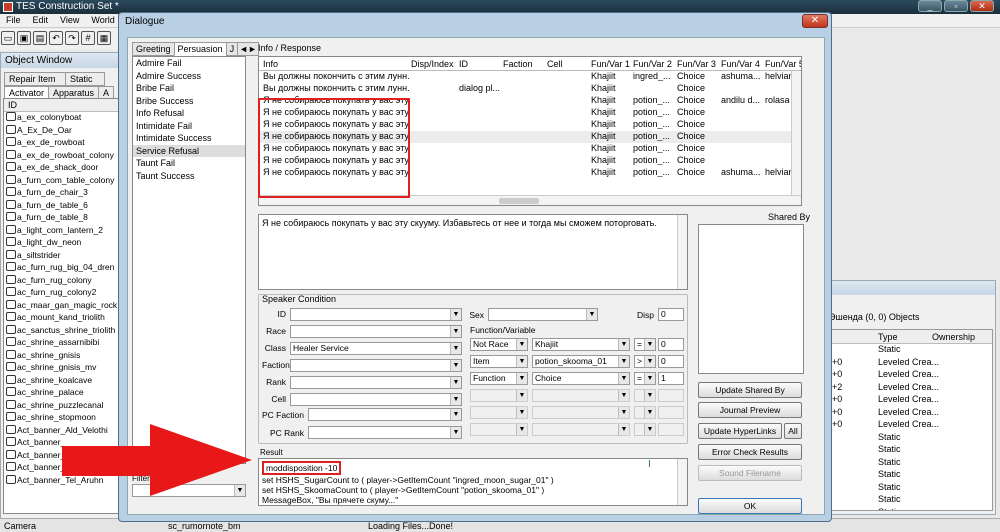 The height and width of the screenshot is (532, 1000). Describe the element at coordinates (888, 337) in the screenshot. I see `col-type: Type` at that location.